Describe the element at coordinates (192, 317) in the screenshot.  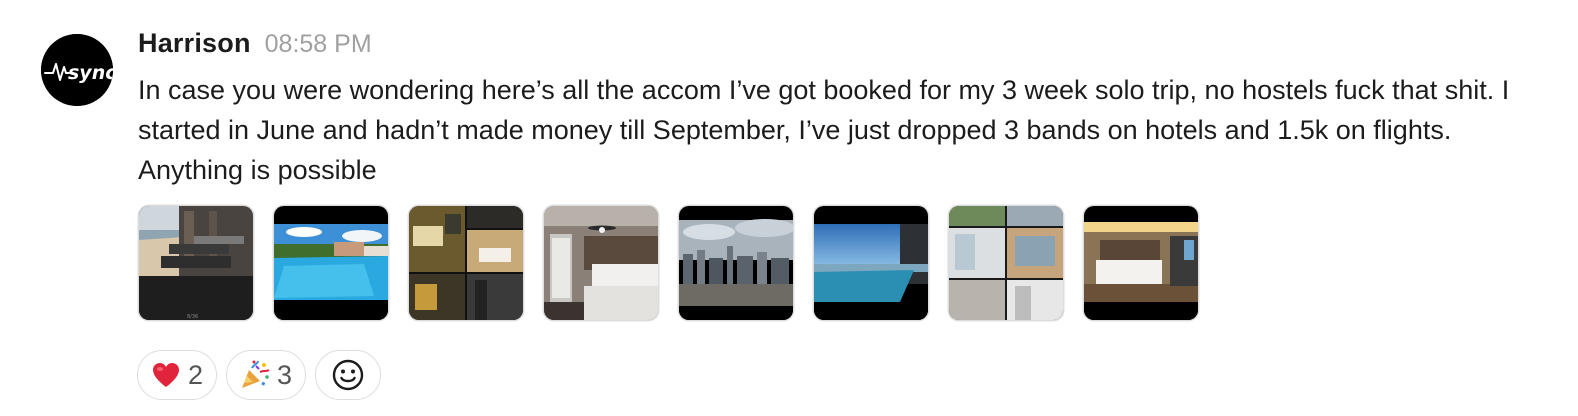
I see `svg-text: 8/36` at that location.